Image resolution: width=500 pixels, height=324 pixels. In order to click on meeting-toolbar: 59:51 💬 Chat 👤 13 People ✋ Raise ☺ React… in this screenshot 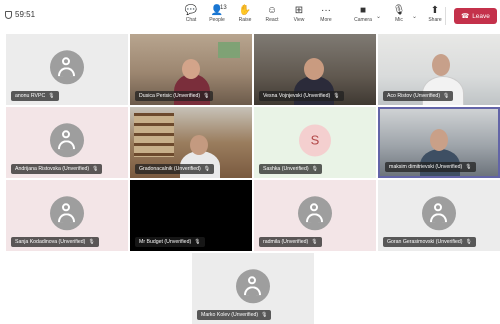, I will do `click(250, 16)`.